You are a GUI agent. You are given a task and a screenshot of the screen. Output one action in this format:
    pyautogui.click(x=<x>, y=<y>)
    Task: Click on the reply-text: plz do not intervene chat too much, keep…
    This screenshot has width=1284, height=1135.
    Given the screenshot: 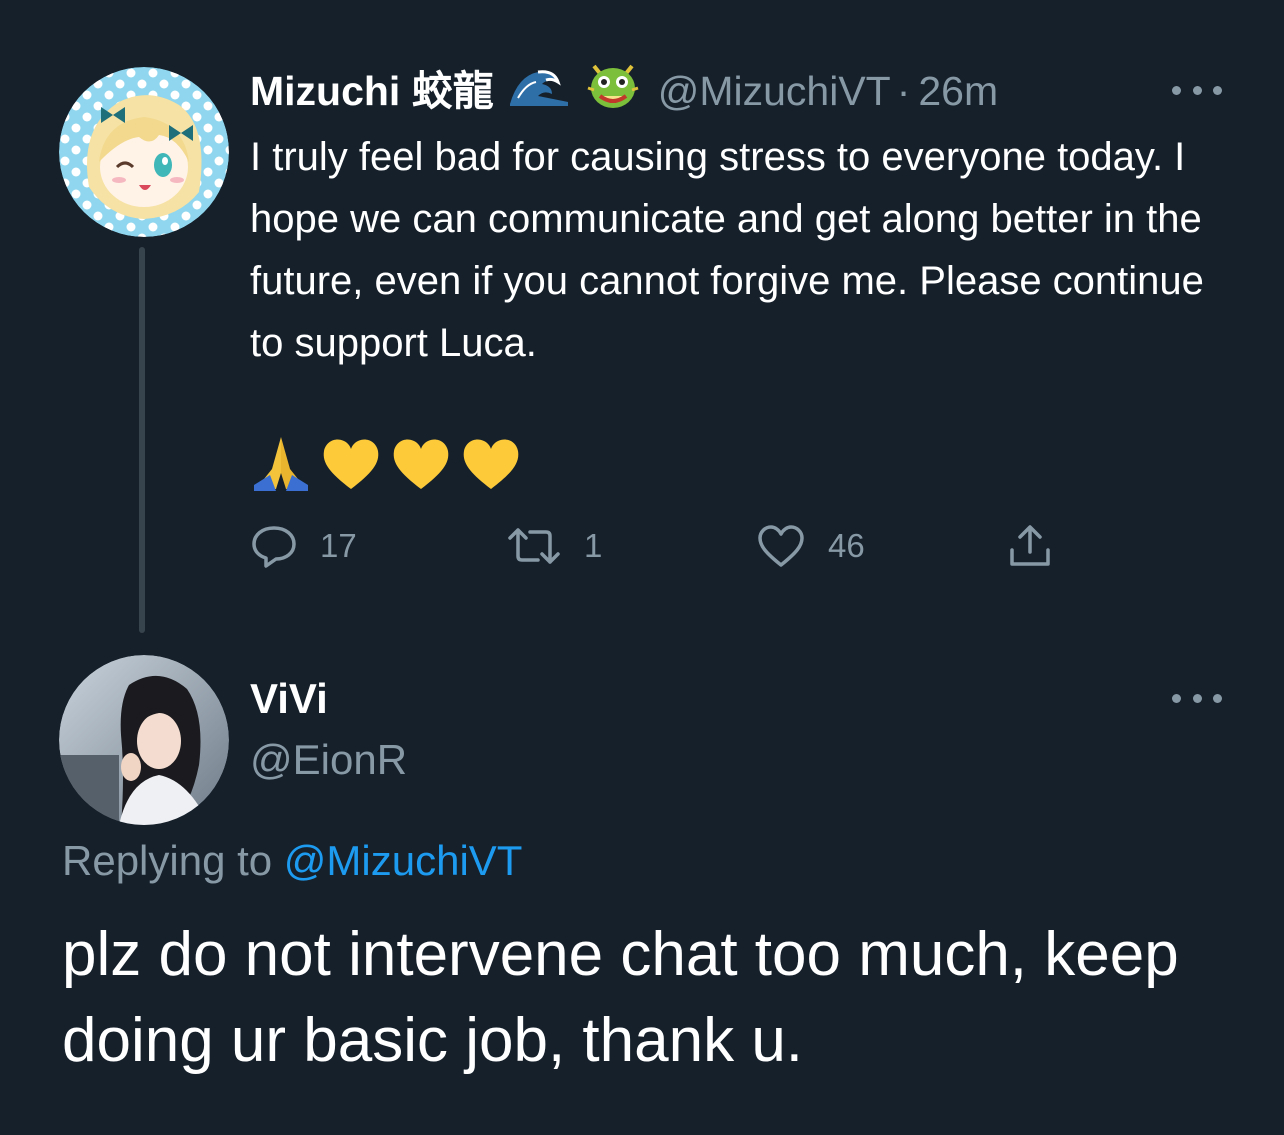 What is the action you would take?
    pyautogui.click(x=620, y=997)
    